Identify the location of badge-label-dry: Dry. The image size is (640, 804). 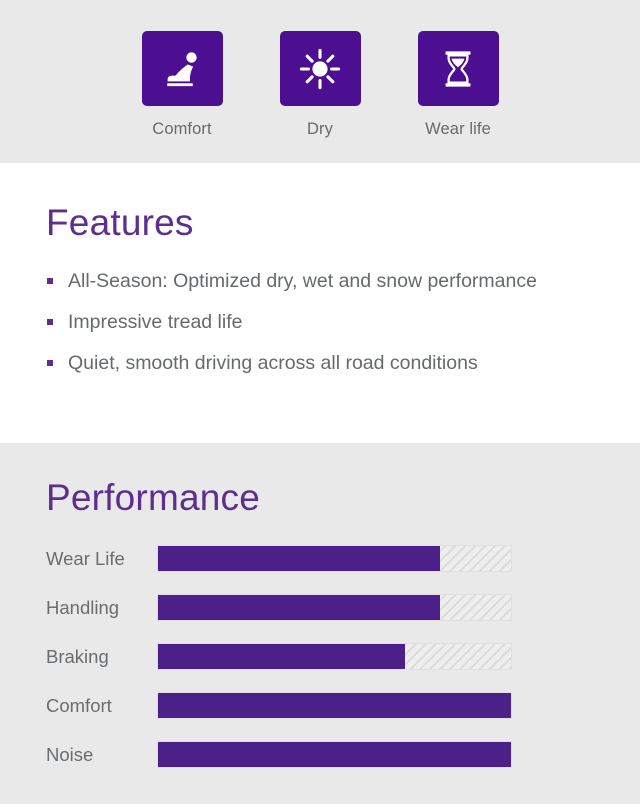
(320, 129).